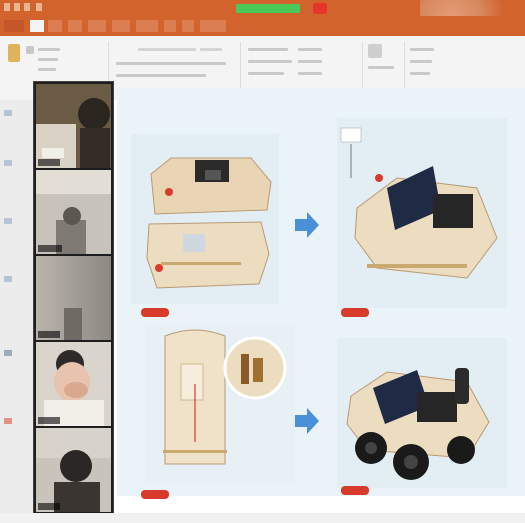 The image size is (525, 523). Describe the element at coordinates (266, 73) in the screenshot. I see `spacing-buttons` at that location.